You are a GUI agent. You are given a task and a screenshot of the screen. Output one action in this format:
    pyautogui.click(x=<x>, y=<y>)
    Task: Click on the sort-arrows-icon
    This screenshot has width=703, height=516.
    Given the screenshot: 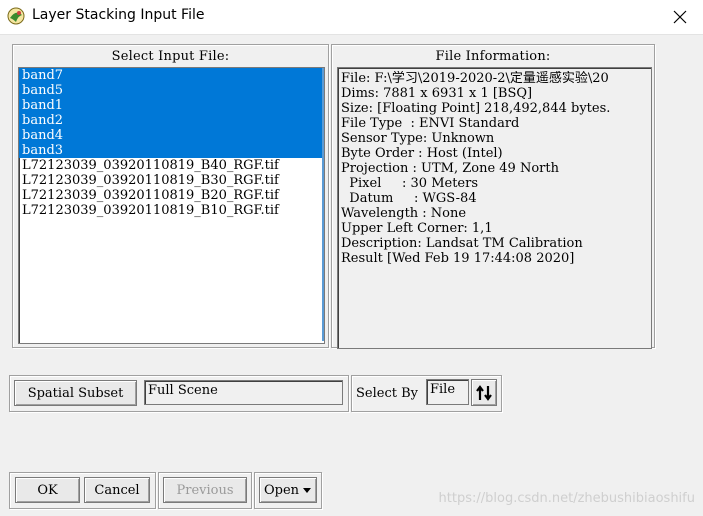 What is the action you would take?
    pyautogui.click(x=484, y=392)
    